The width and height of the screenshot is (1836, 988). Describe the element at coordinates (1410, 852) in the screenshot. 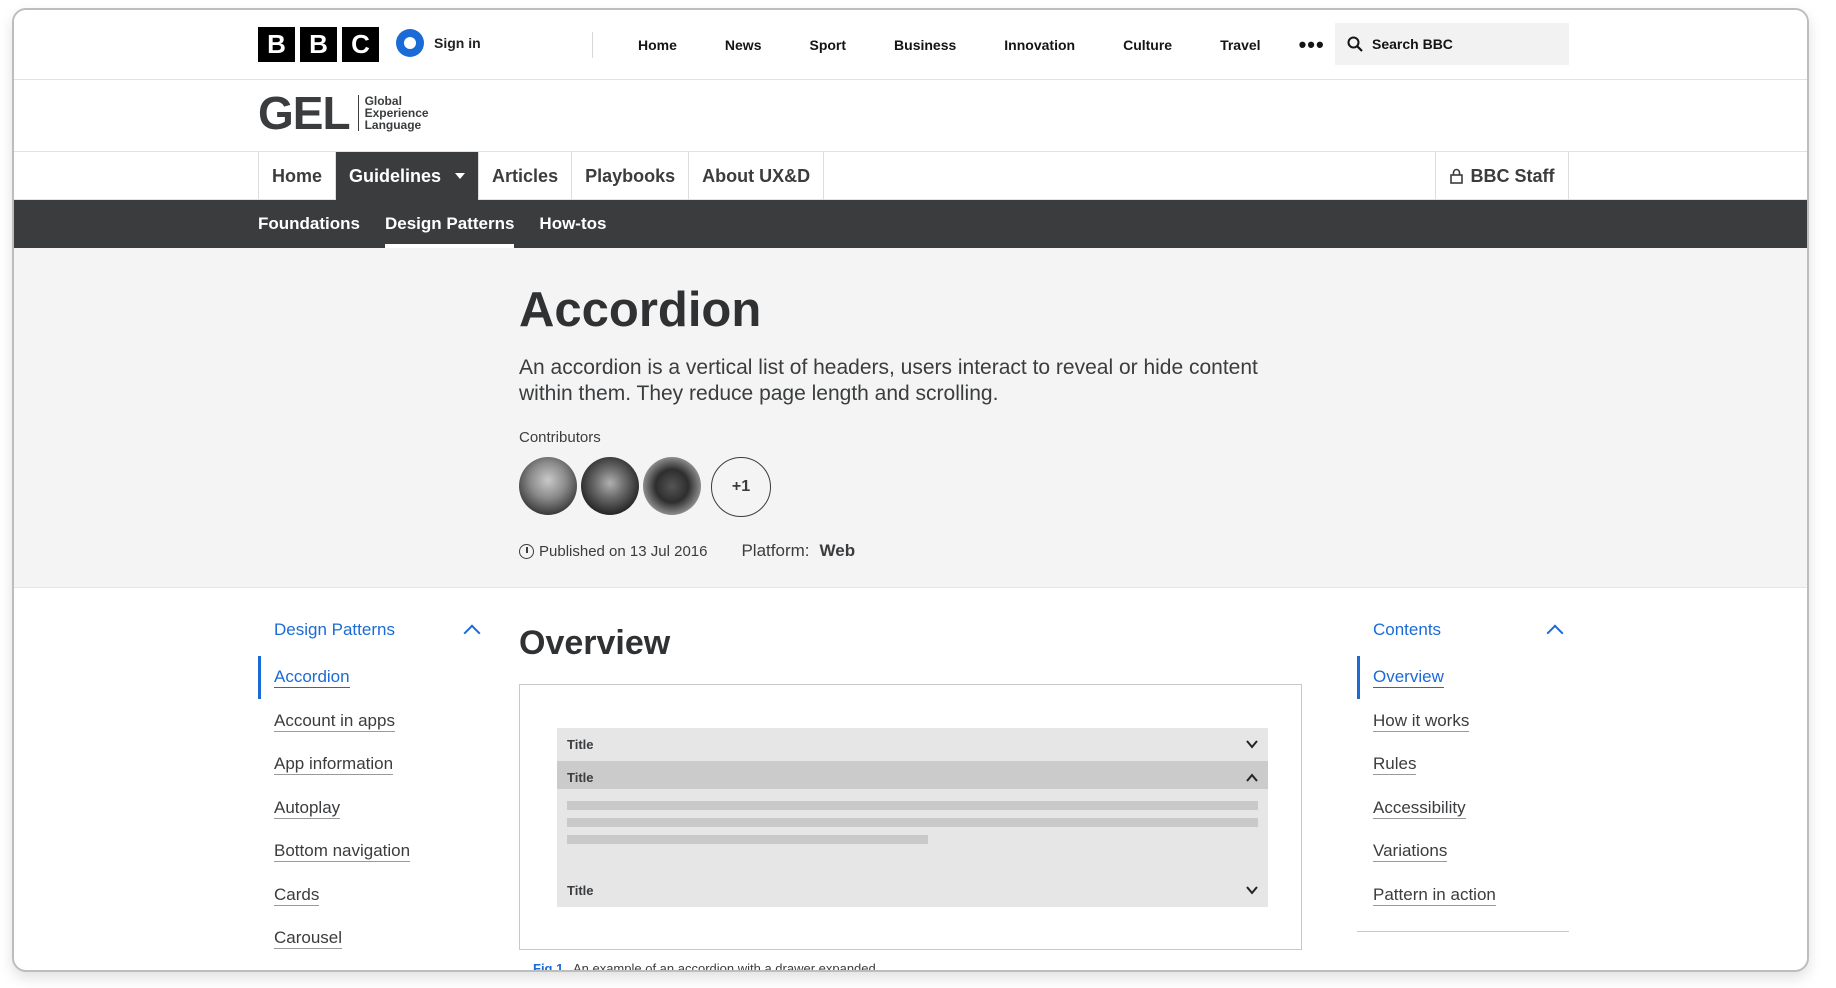

I see `contents-item-label: Variations` at that location.